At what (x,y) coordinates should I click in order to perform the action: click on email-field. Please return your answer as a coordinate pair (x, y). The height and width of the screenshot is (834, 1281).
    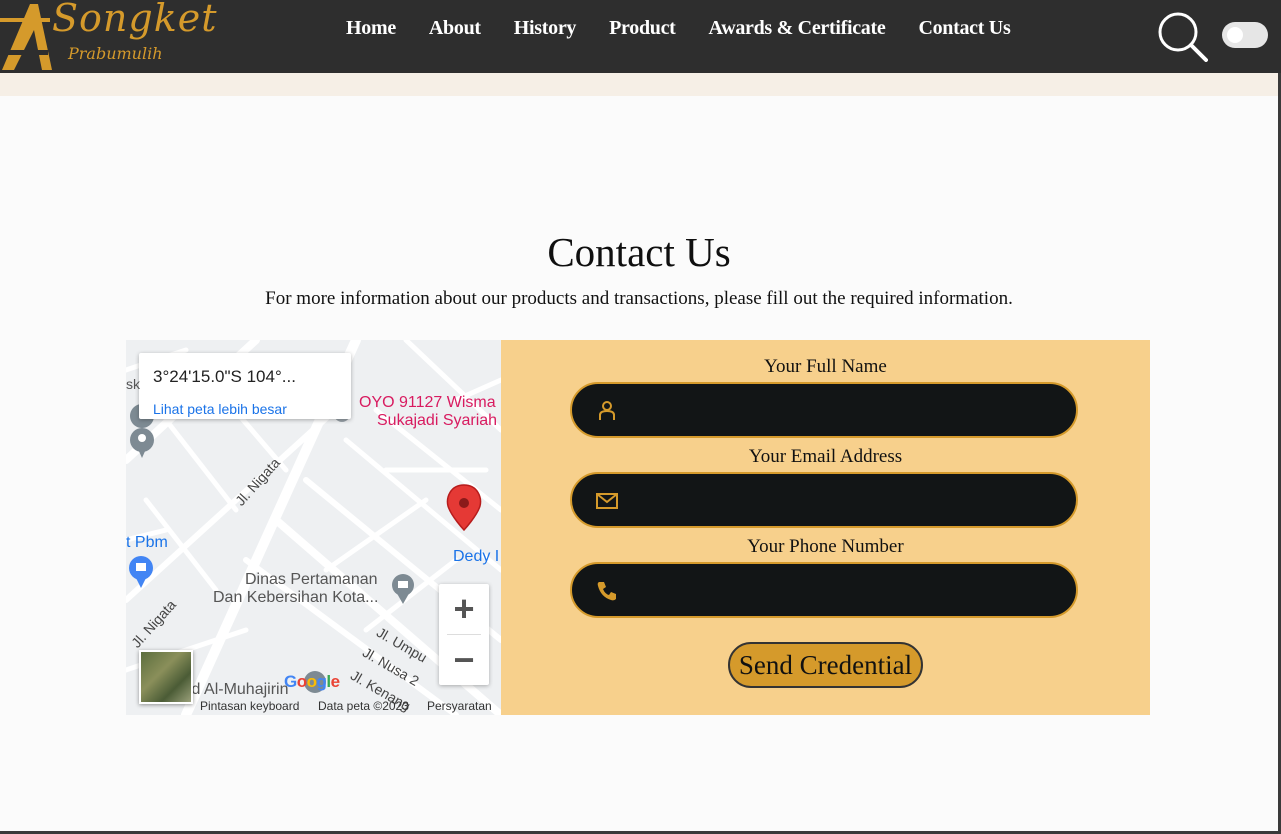
    Looking at the image, I should click on (824, 500).